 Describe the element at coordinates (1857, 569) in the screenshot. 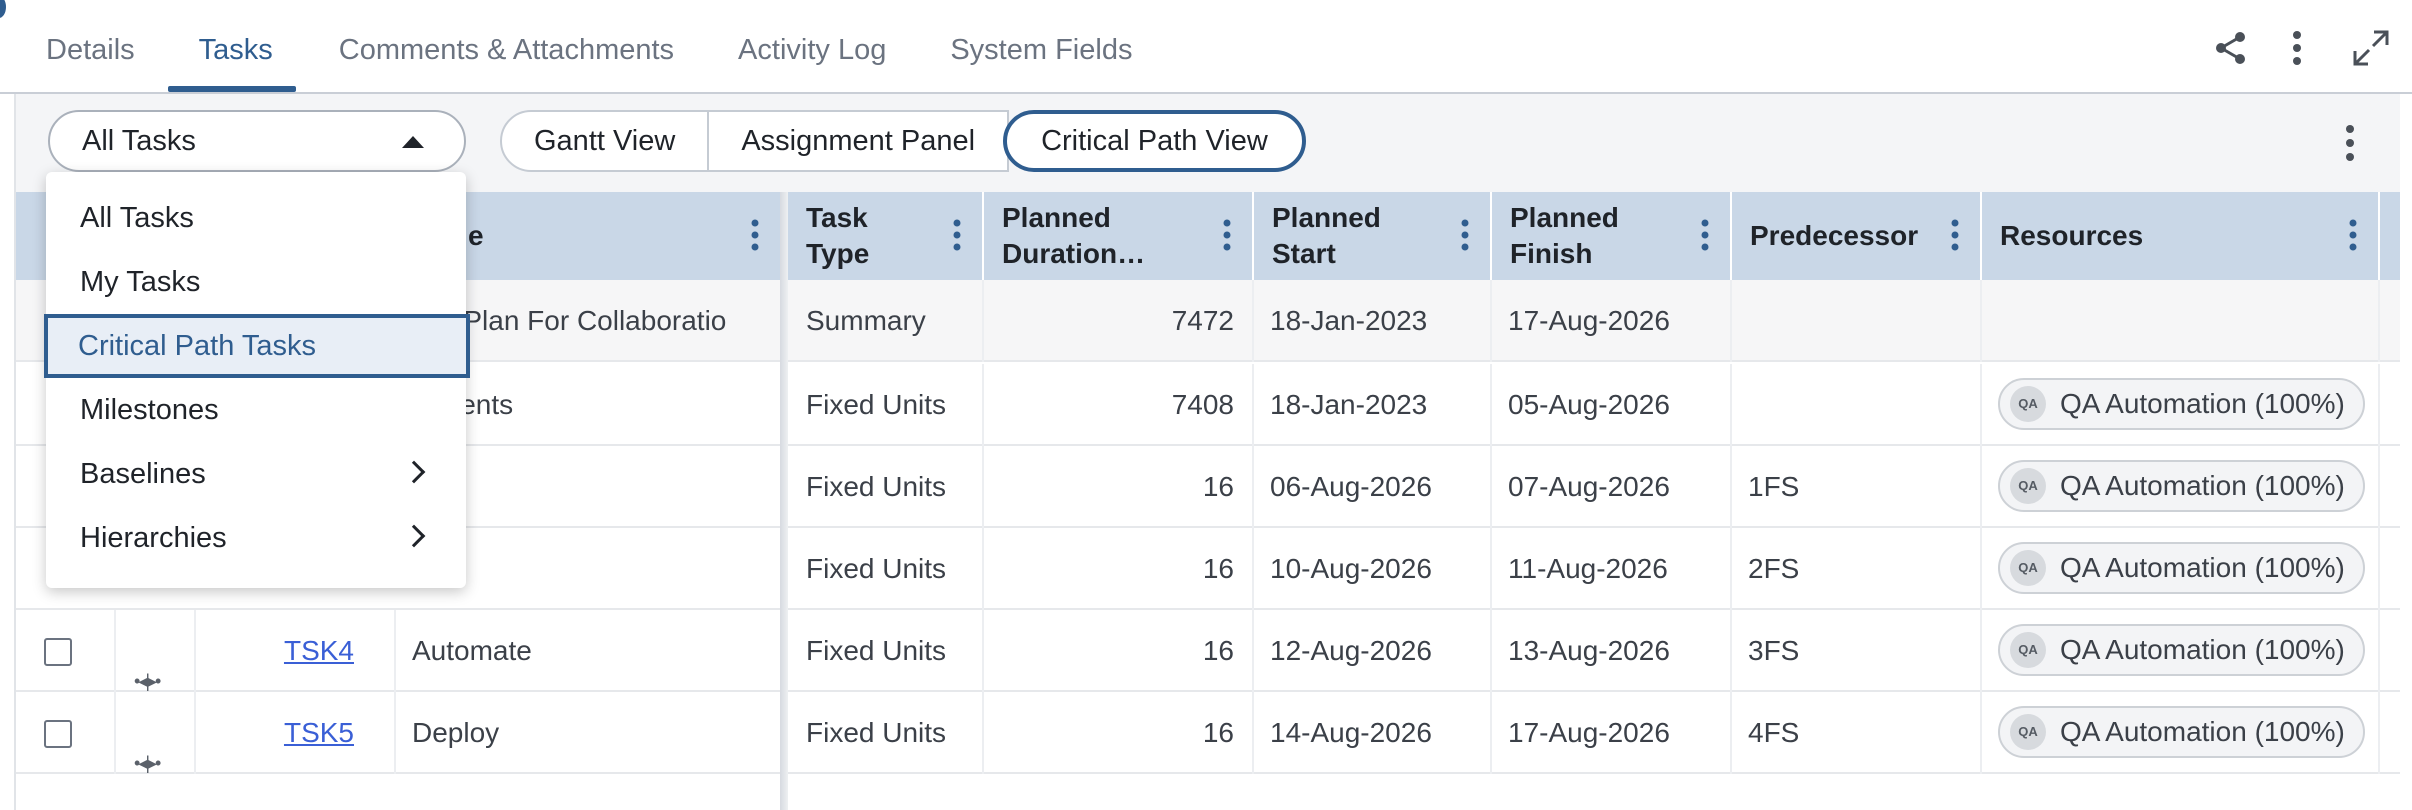

I see `predecessor-cell: 2FS` at that location.